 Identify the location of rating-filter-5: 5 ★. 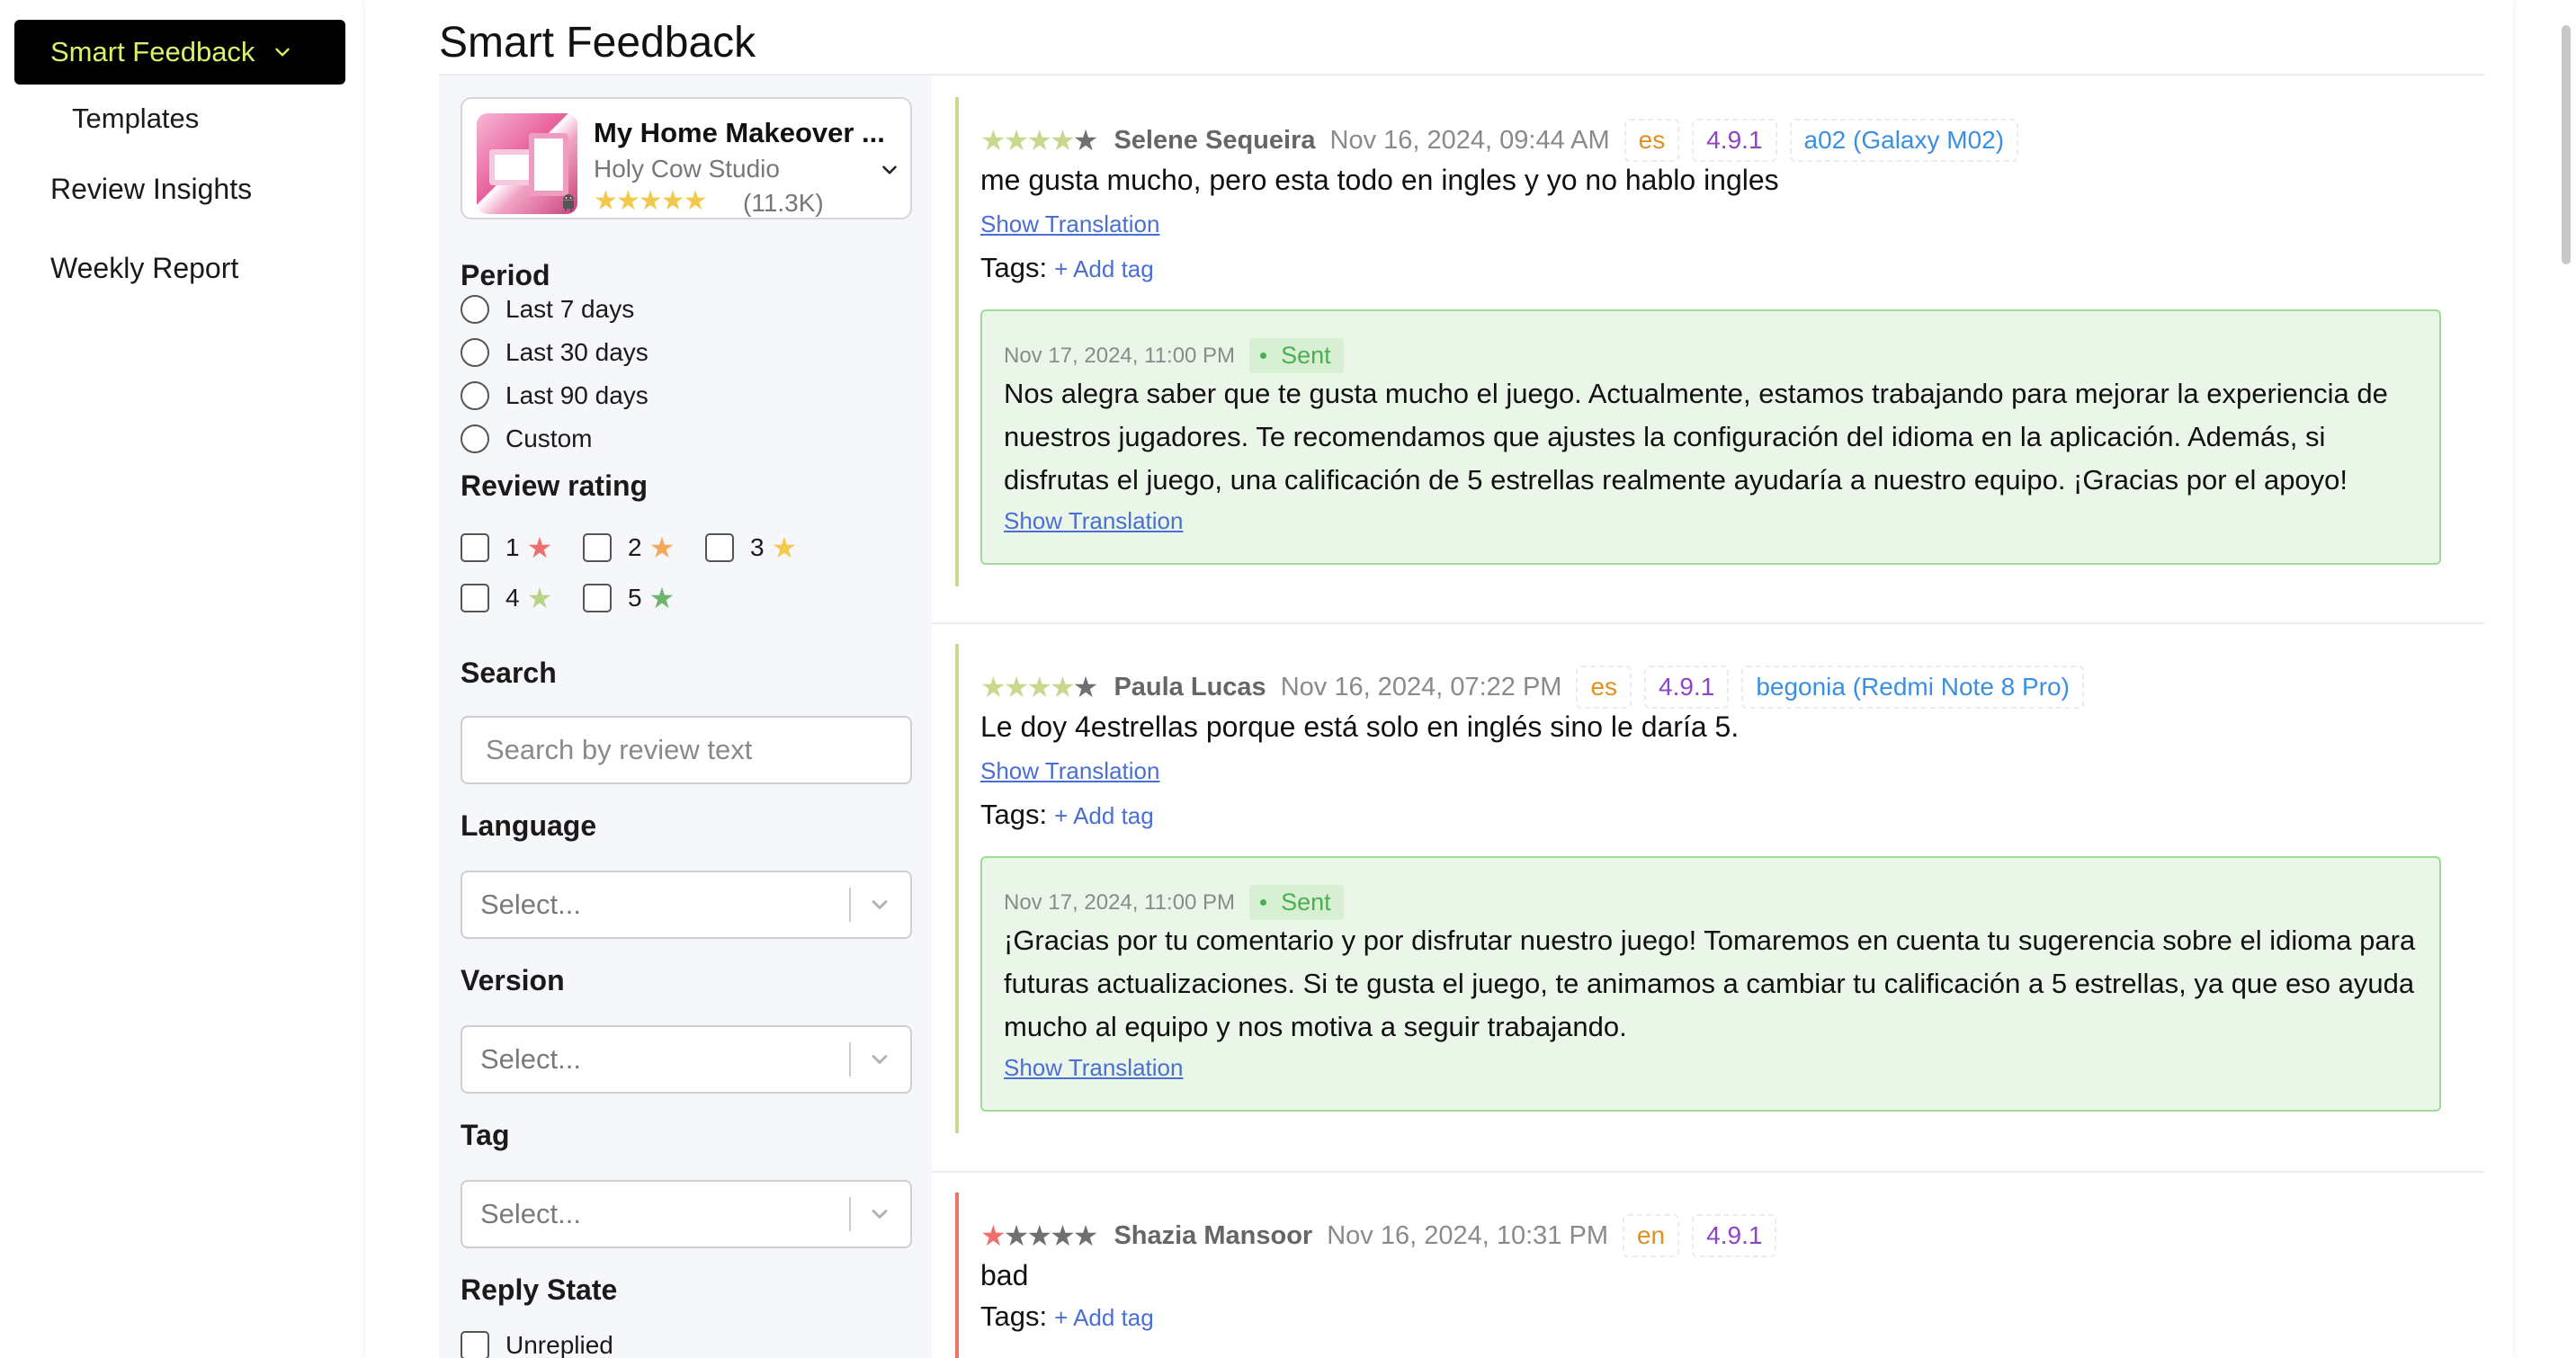
(629, 598).